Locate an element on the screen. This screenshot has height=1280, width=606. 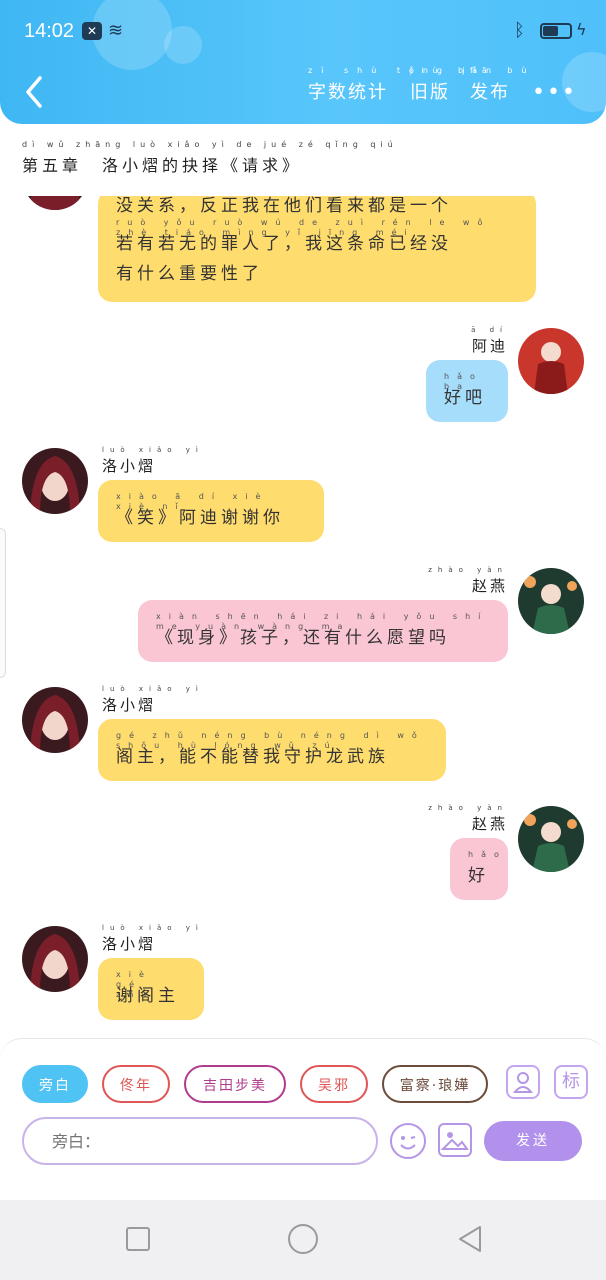
character-chip: 吴邪 is located at coordinates (334, 1084).